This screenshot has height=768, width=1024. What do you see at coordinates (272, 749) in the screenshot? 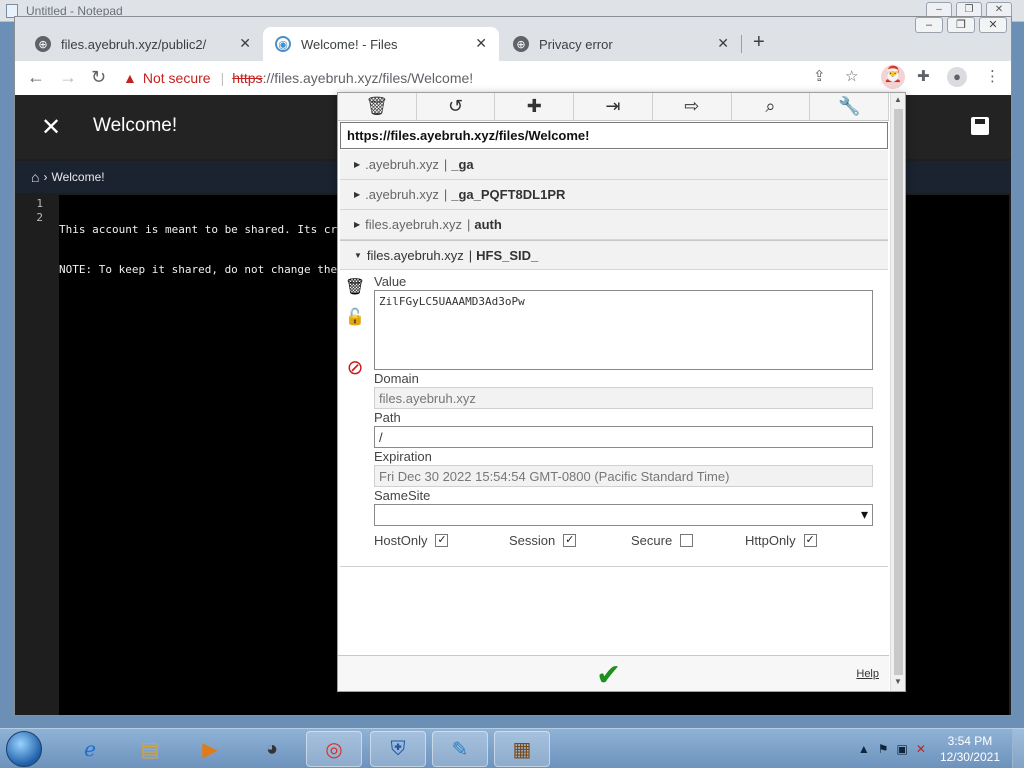
I see `raccoon-app-icon: ◕` at bounding box center [272, 749].